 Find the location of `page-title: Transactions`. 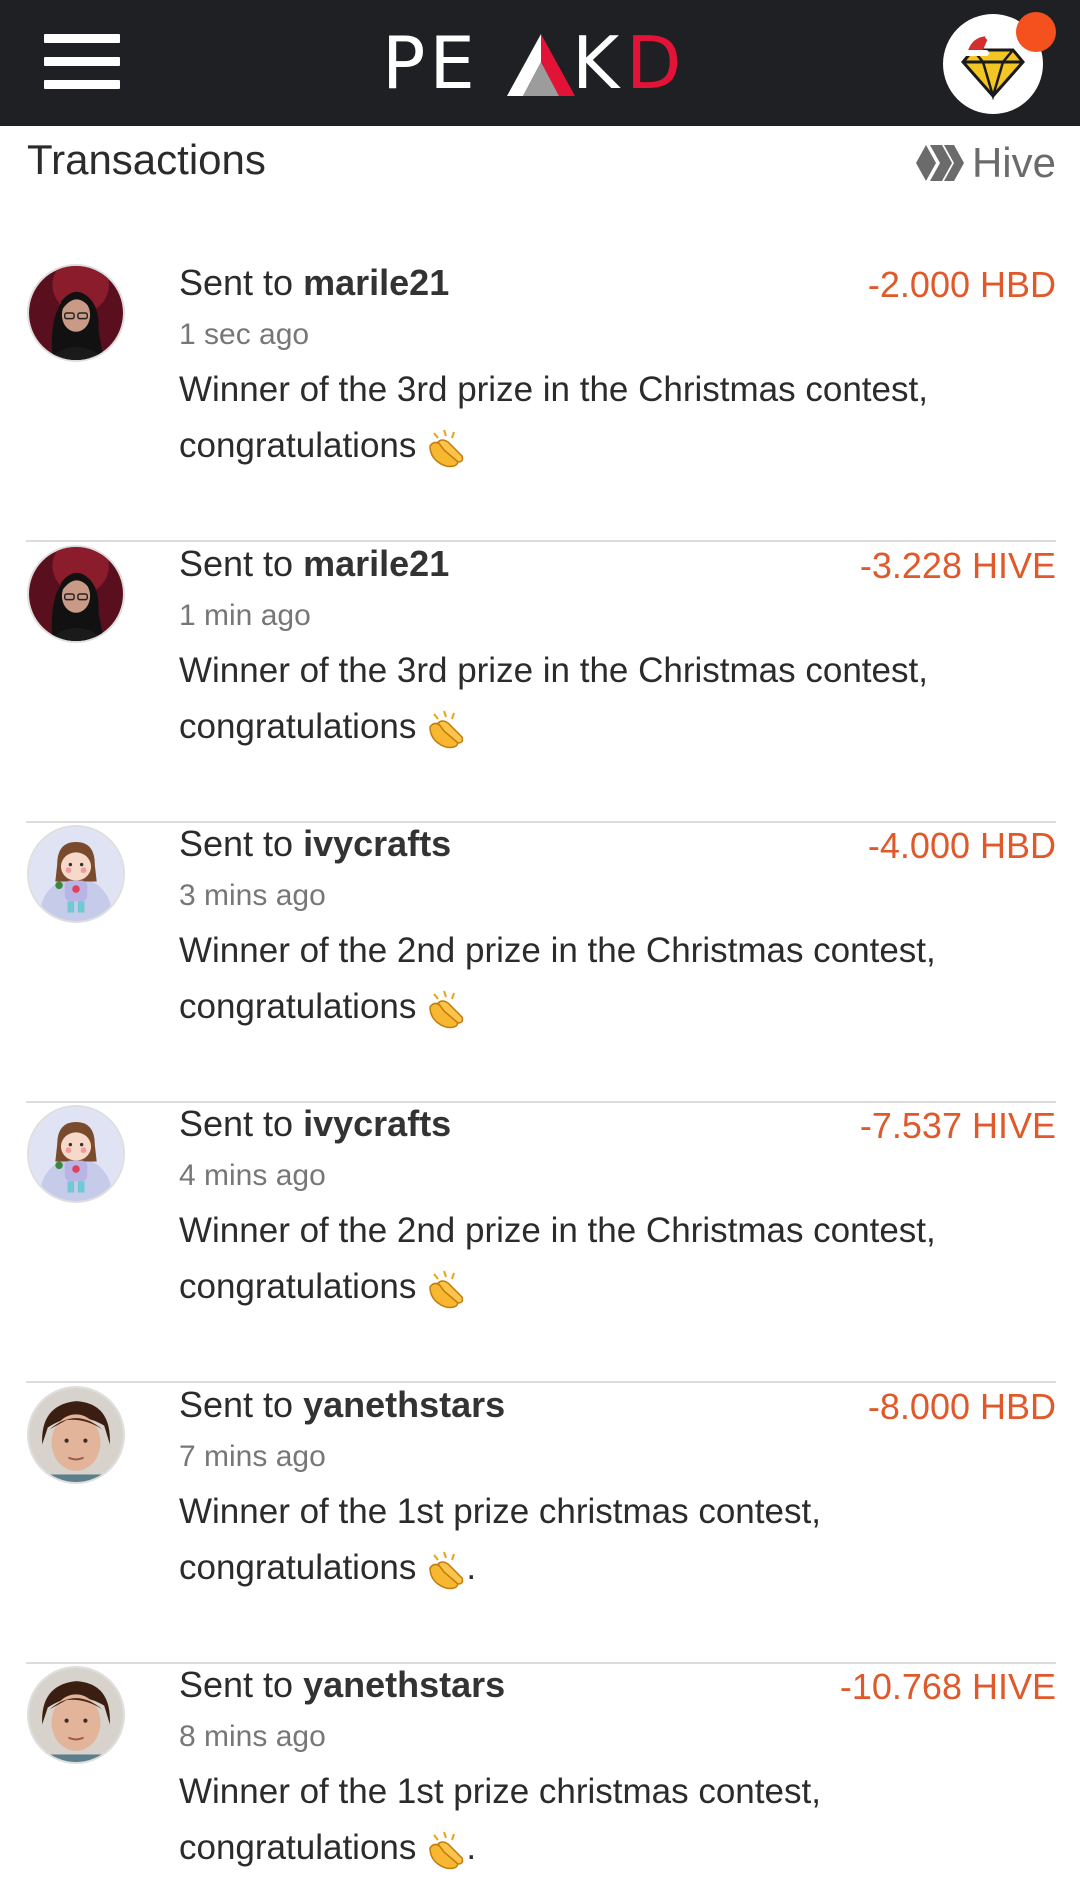

page-title: Transactions is located at coordinates (146, 159).